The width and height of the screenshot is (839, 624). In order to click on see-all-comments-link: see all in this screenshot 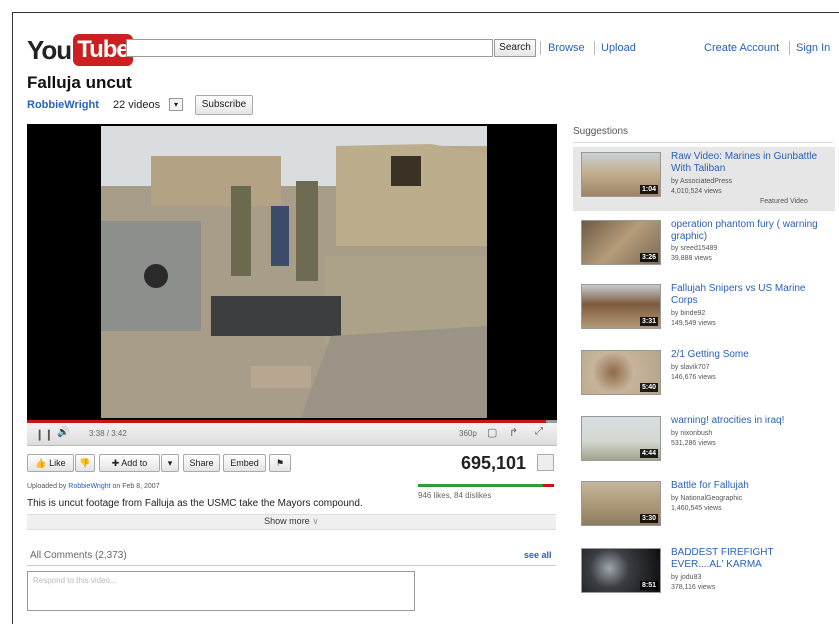, I will do `click(538, 555)`.